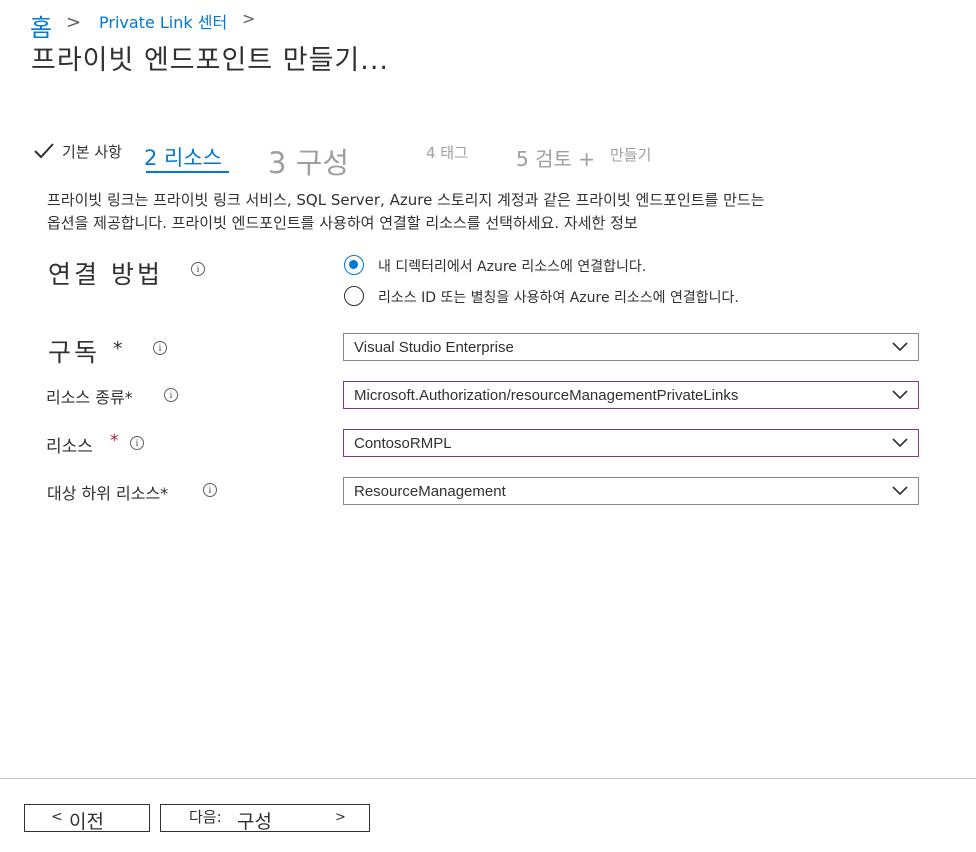 This screenshot has height=852, width=976. What do you see at coordinates (340, 817) in the screenshot?
I see `next-arrow: >` at bounding box center [340, 817].